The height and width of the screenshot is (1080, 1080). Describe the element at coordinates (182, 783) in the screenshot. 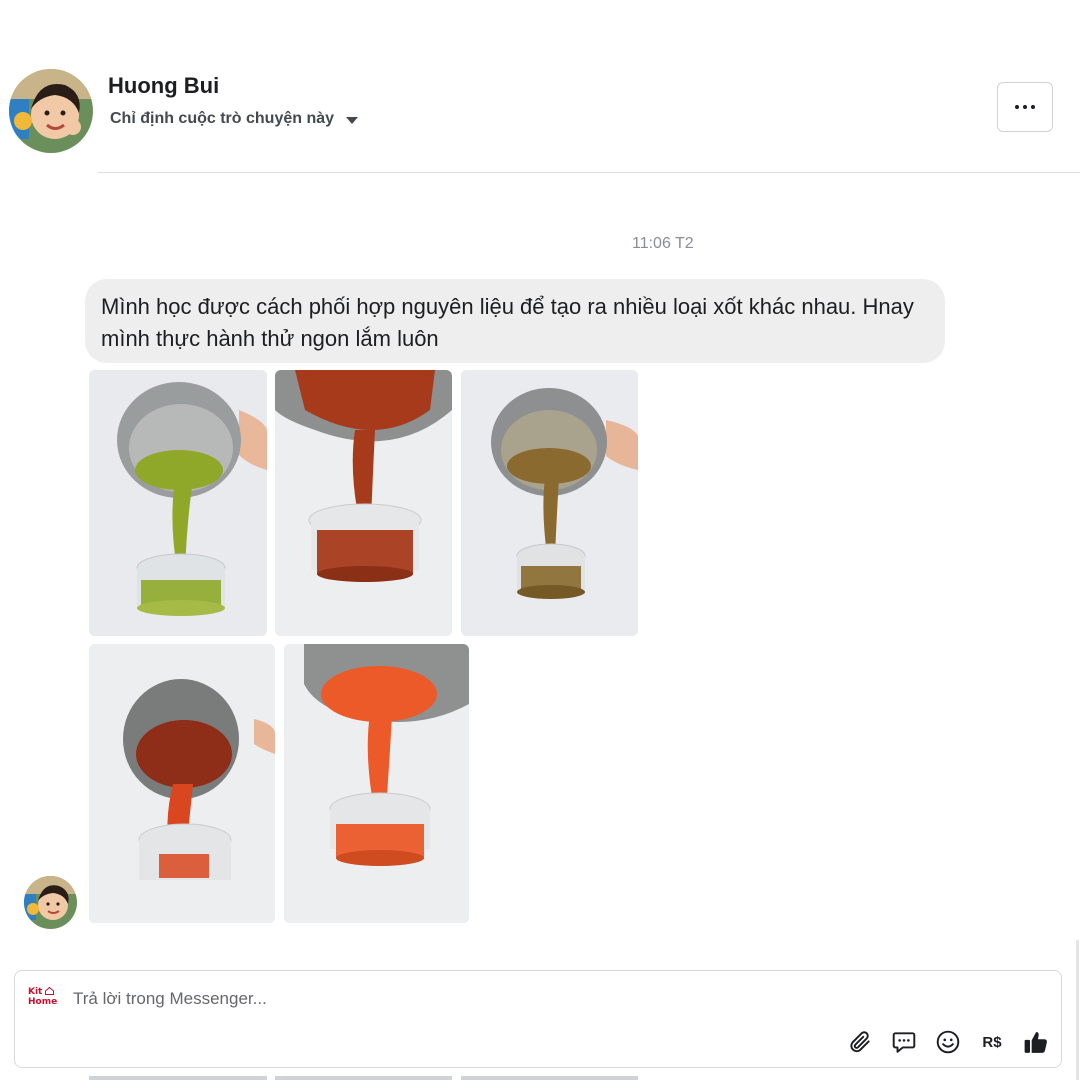

I see `photo-chili-sauce` at that location.